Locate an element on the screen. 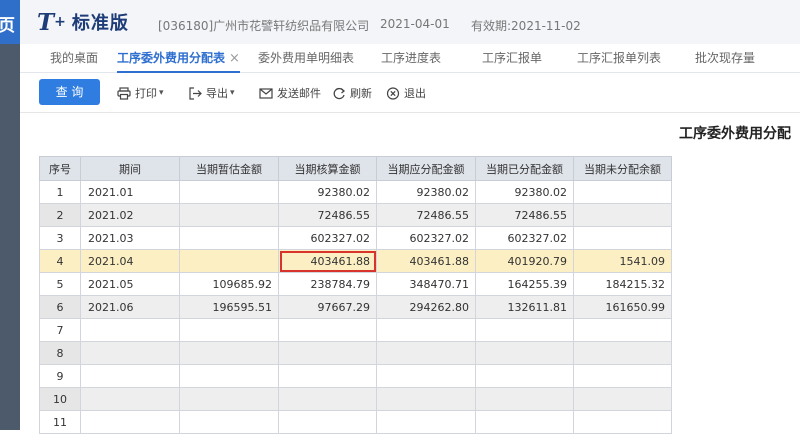 The height and width of the screenshot is (434, 800). query-button: 查 询 is located at coordinates (69, 92).